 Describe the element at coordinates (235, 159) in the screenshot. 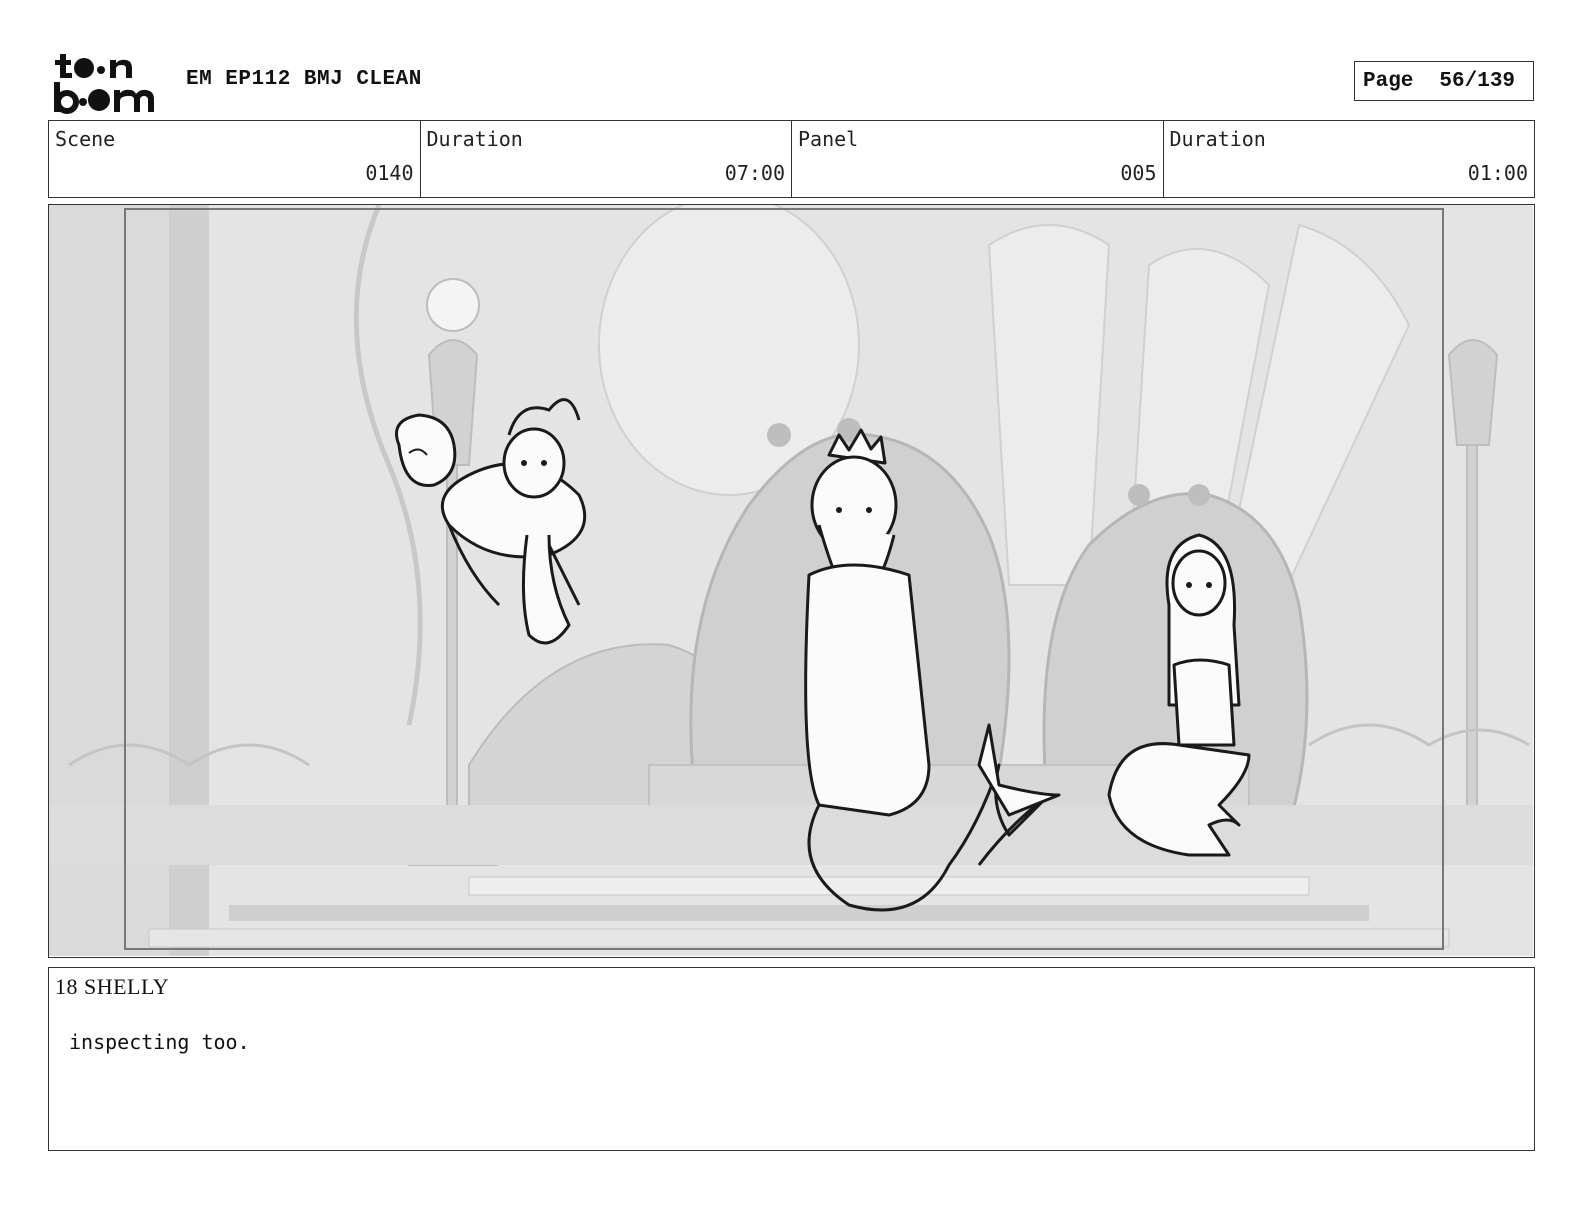

I see `scene-cell: Scene 0140` at that location.